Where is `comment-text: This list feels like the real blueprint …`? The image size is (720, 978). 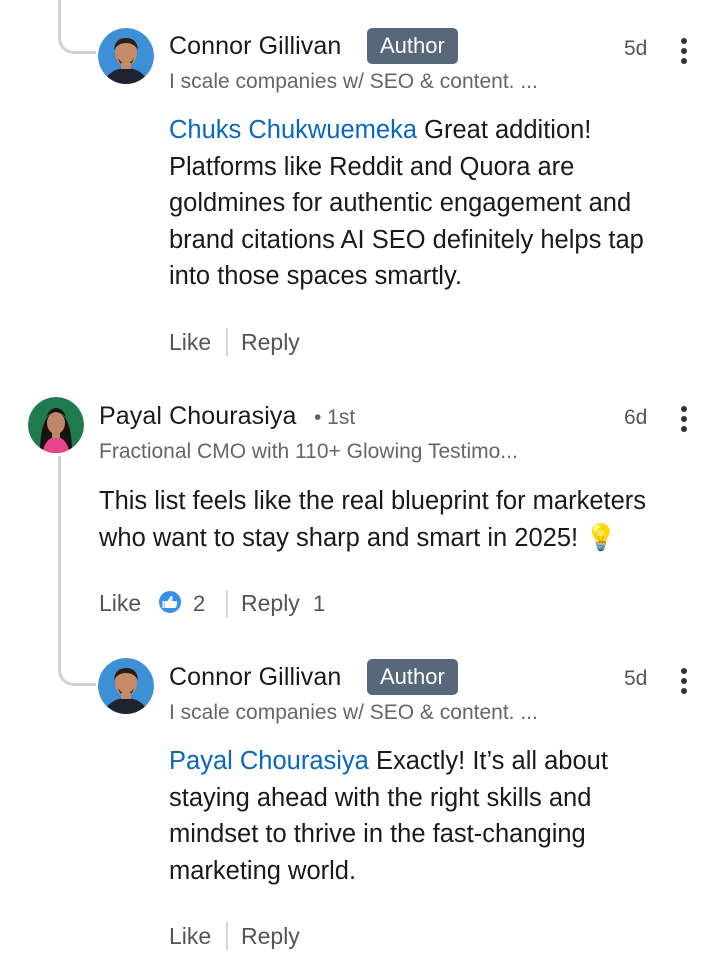
comment-text: This list feels like the real blueprint … is located at coordinates (373, 519).